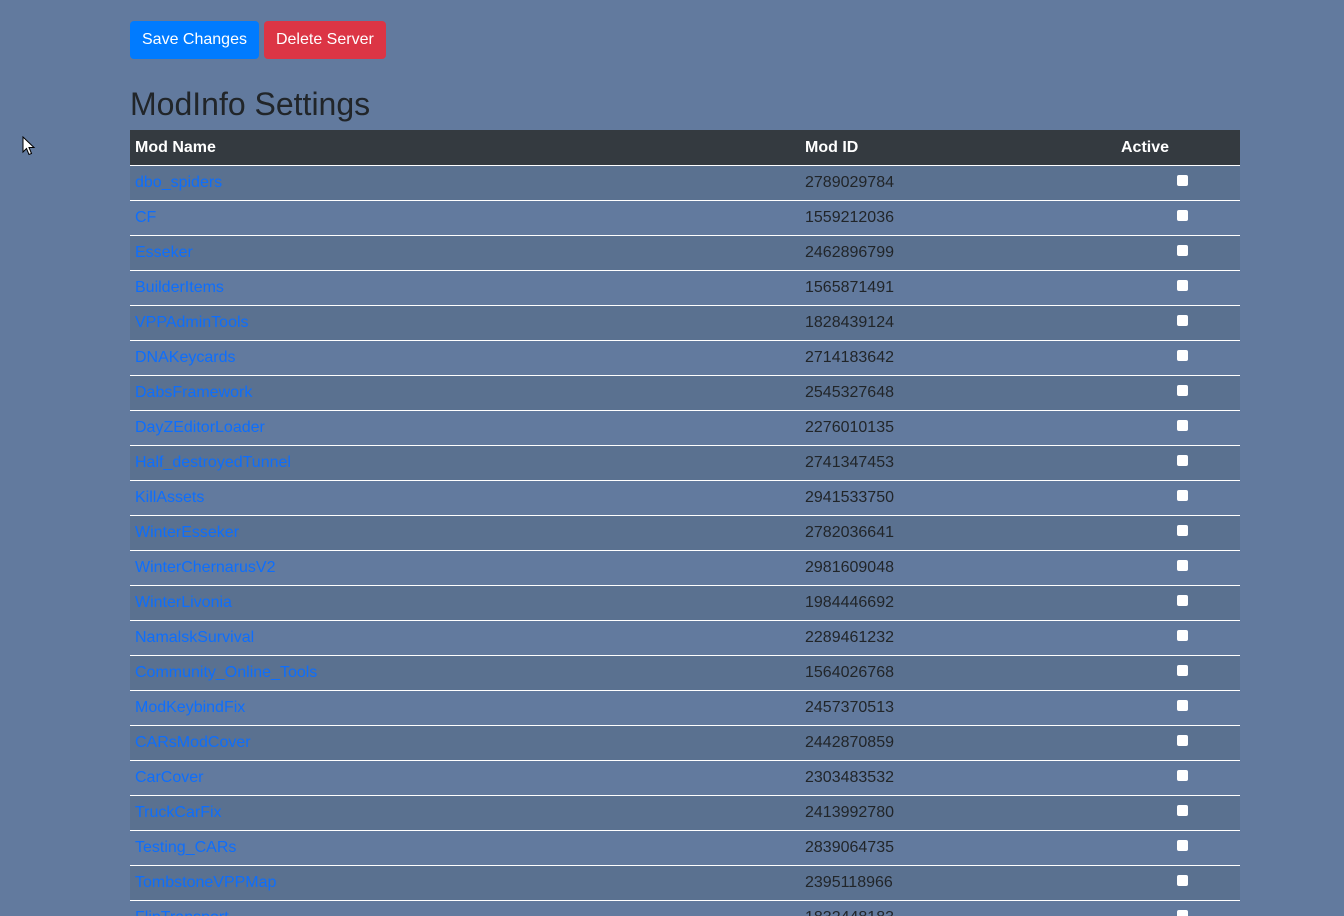  Describe the element at coordinates (185, 847) in the screenshot. I see `mod-name-link: Testing_CARs` at that location.